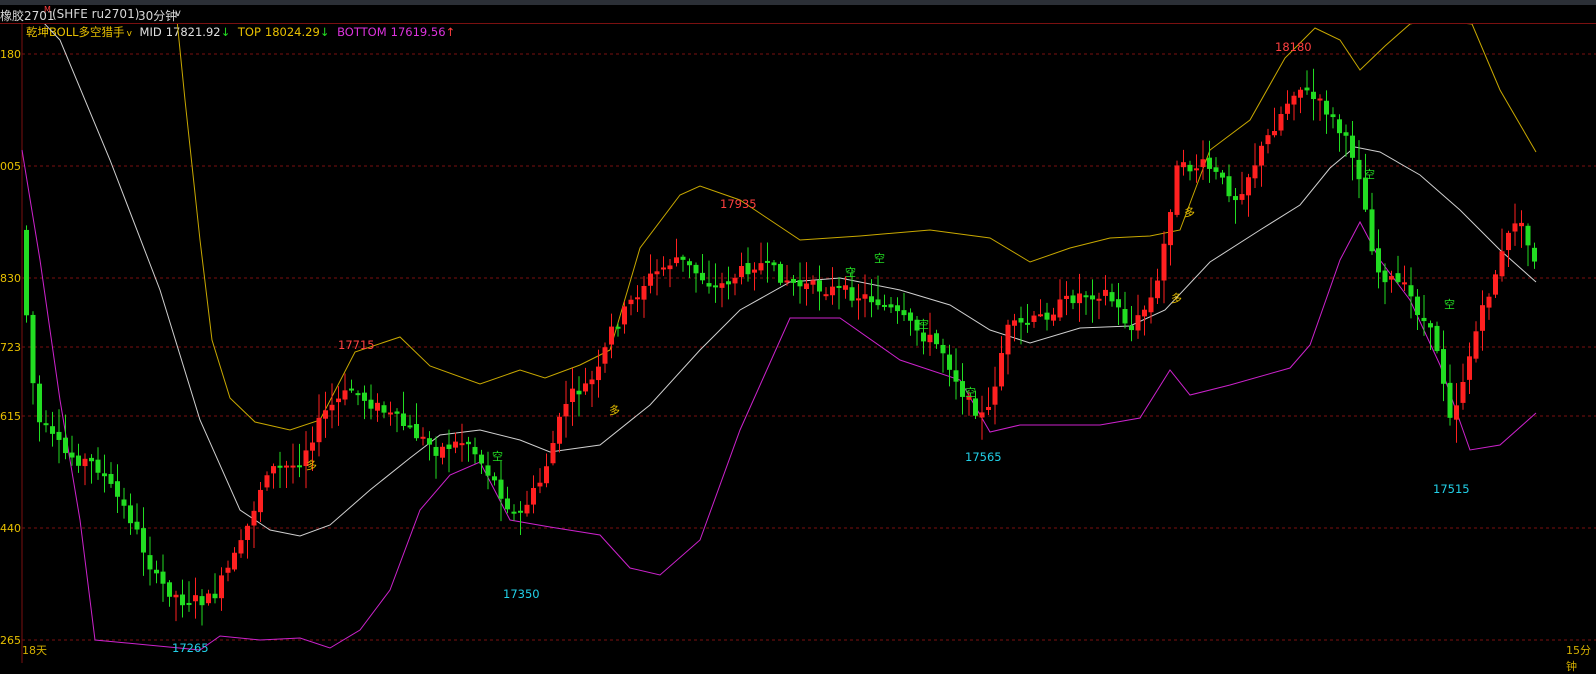  What do you see at coordinates (157, 15) in the screenshot?
I see `period-selector: 30分钟` at bounding box center [157, 15].